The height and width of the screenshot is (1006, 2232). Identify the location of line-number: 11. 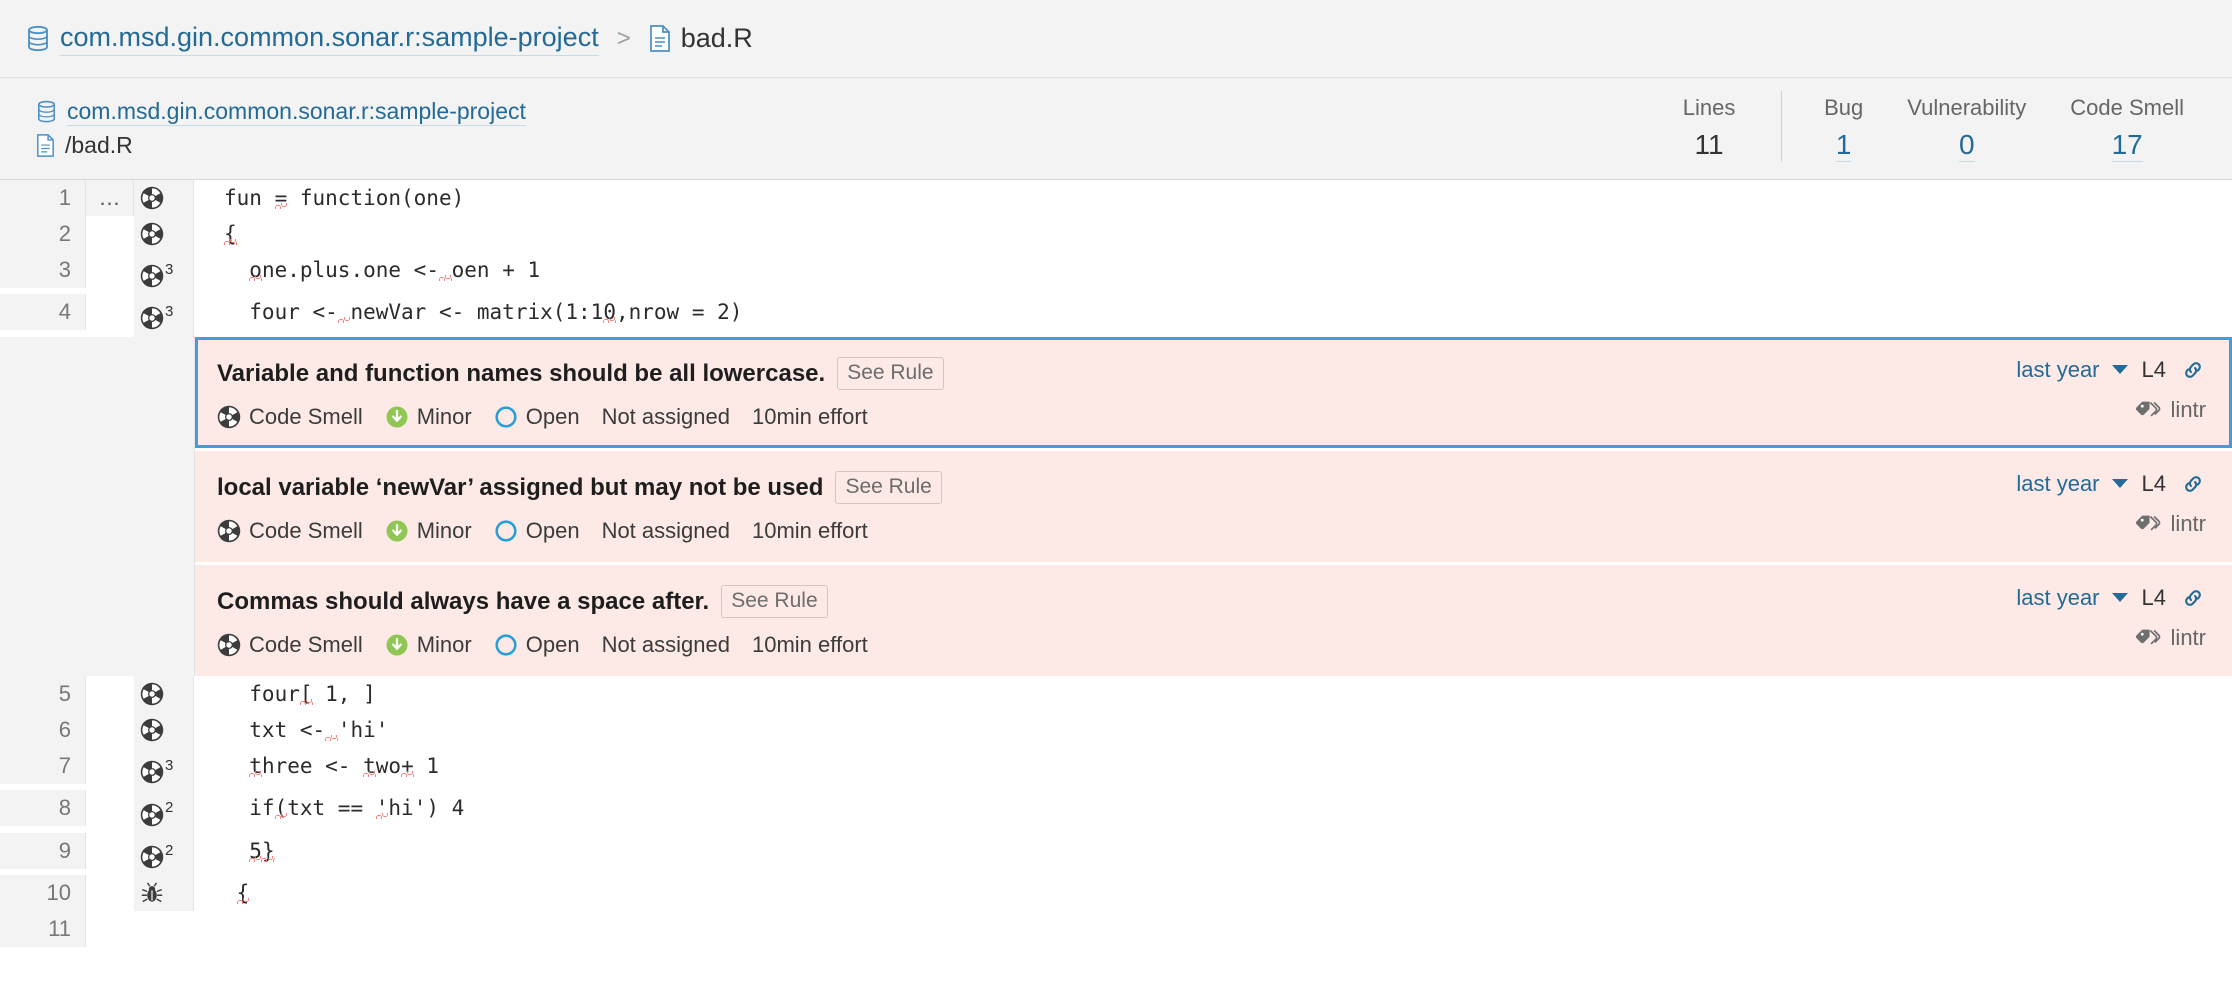
(43, 929).